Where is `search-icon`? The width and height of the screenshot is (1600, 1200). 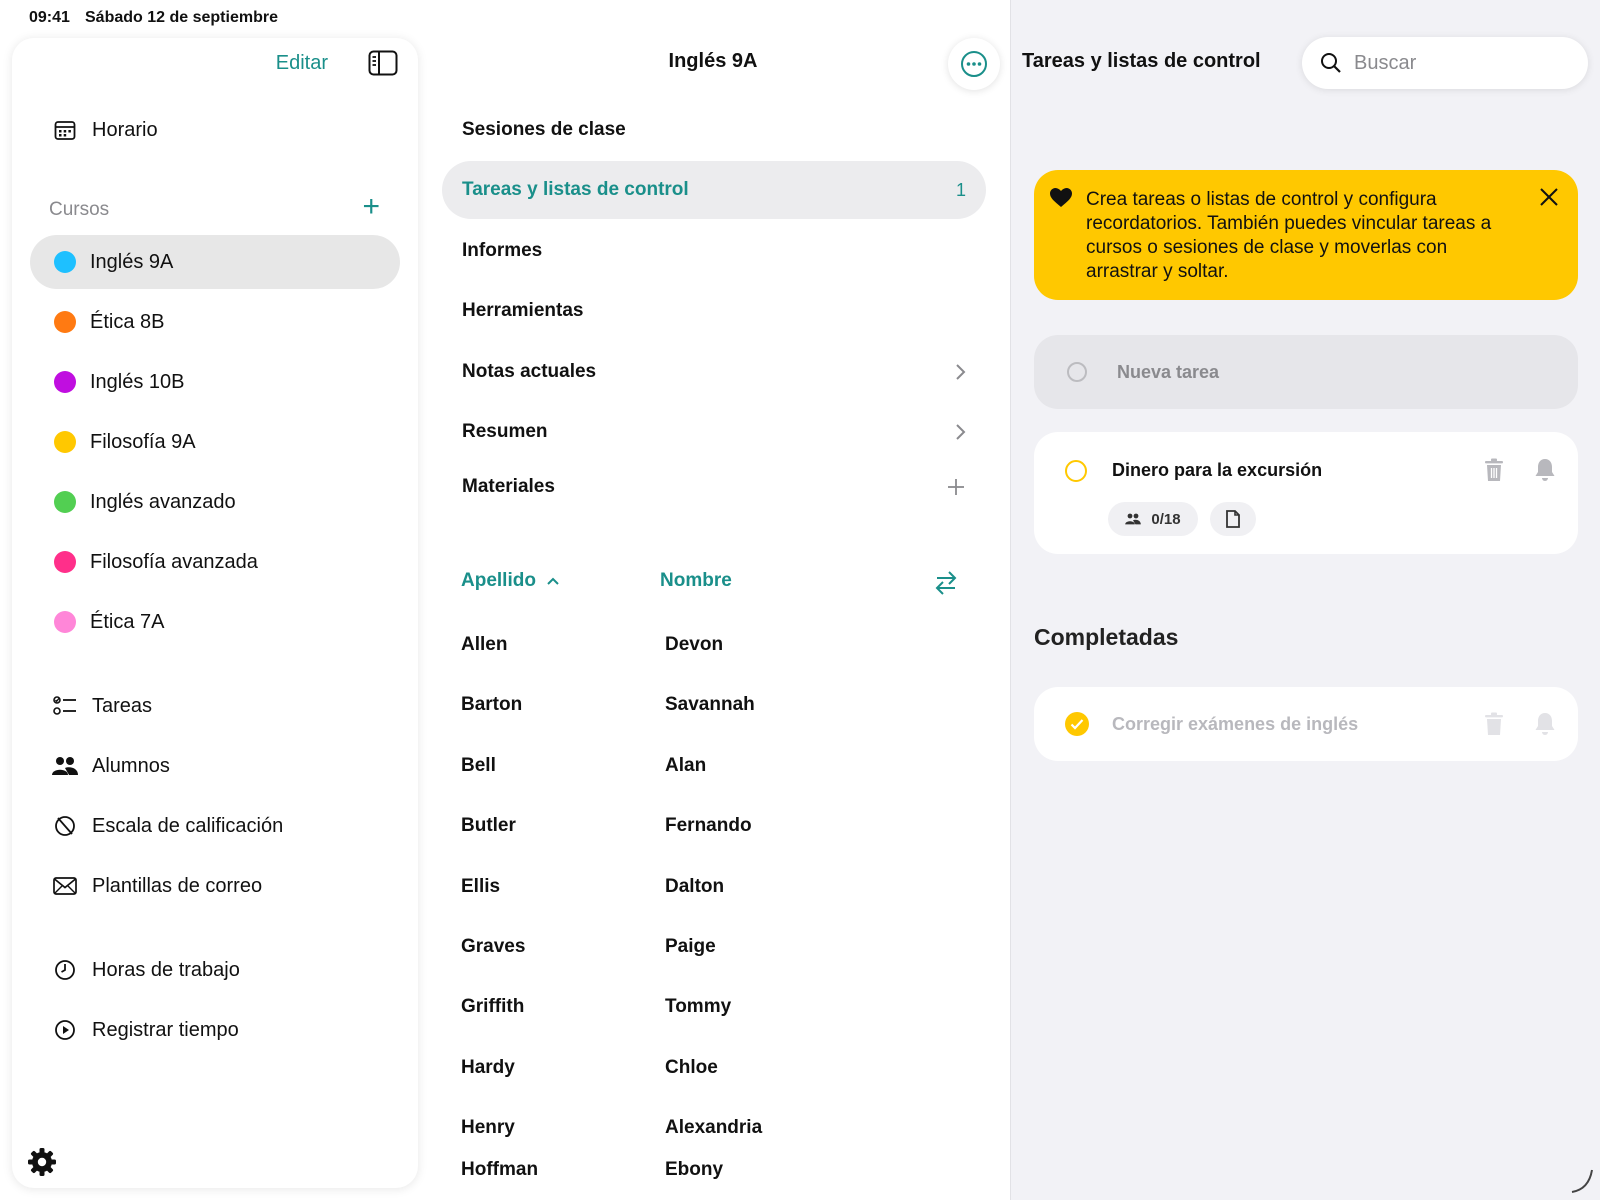
search-icon is located at coordinates (1331, 63).